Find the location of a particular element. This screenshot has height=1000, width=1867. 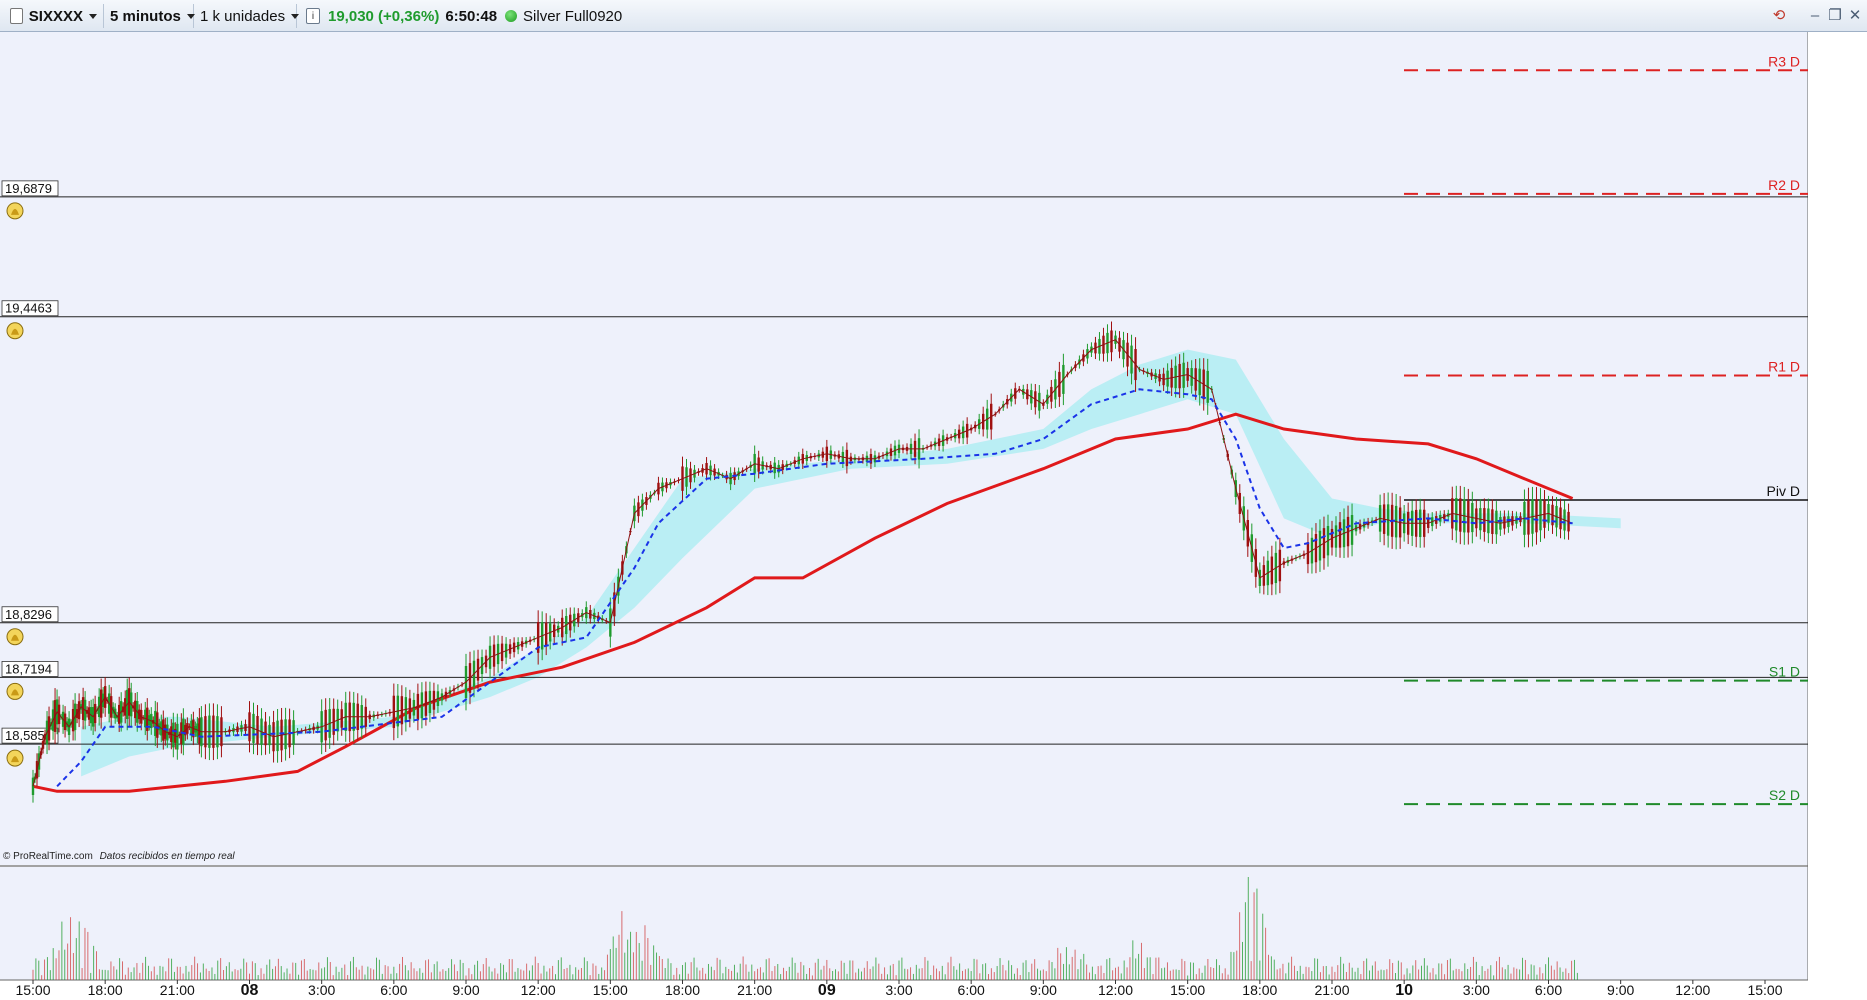

x-tick-label-17: 18:00 is located at coordinates (1259, 990).